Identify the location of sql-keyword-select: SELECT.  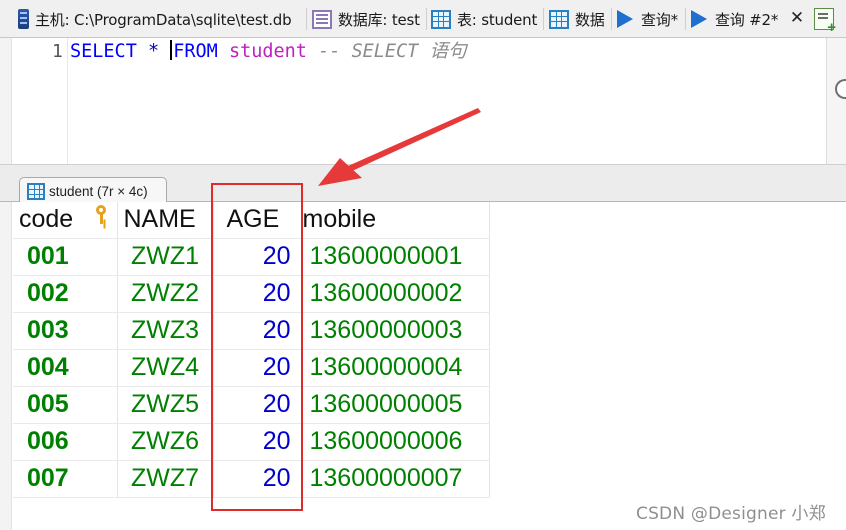
(103, 51).